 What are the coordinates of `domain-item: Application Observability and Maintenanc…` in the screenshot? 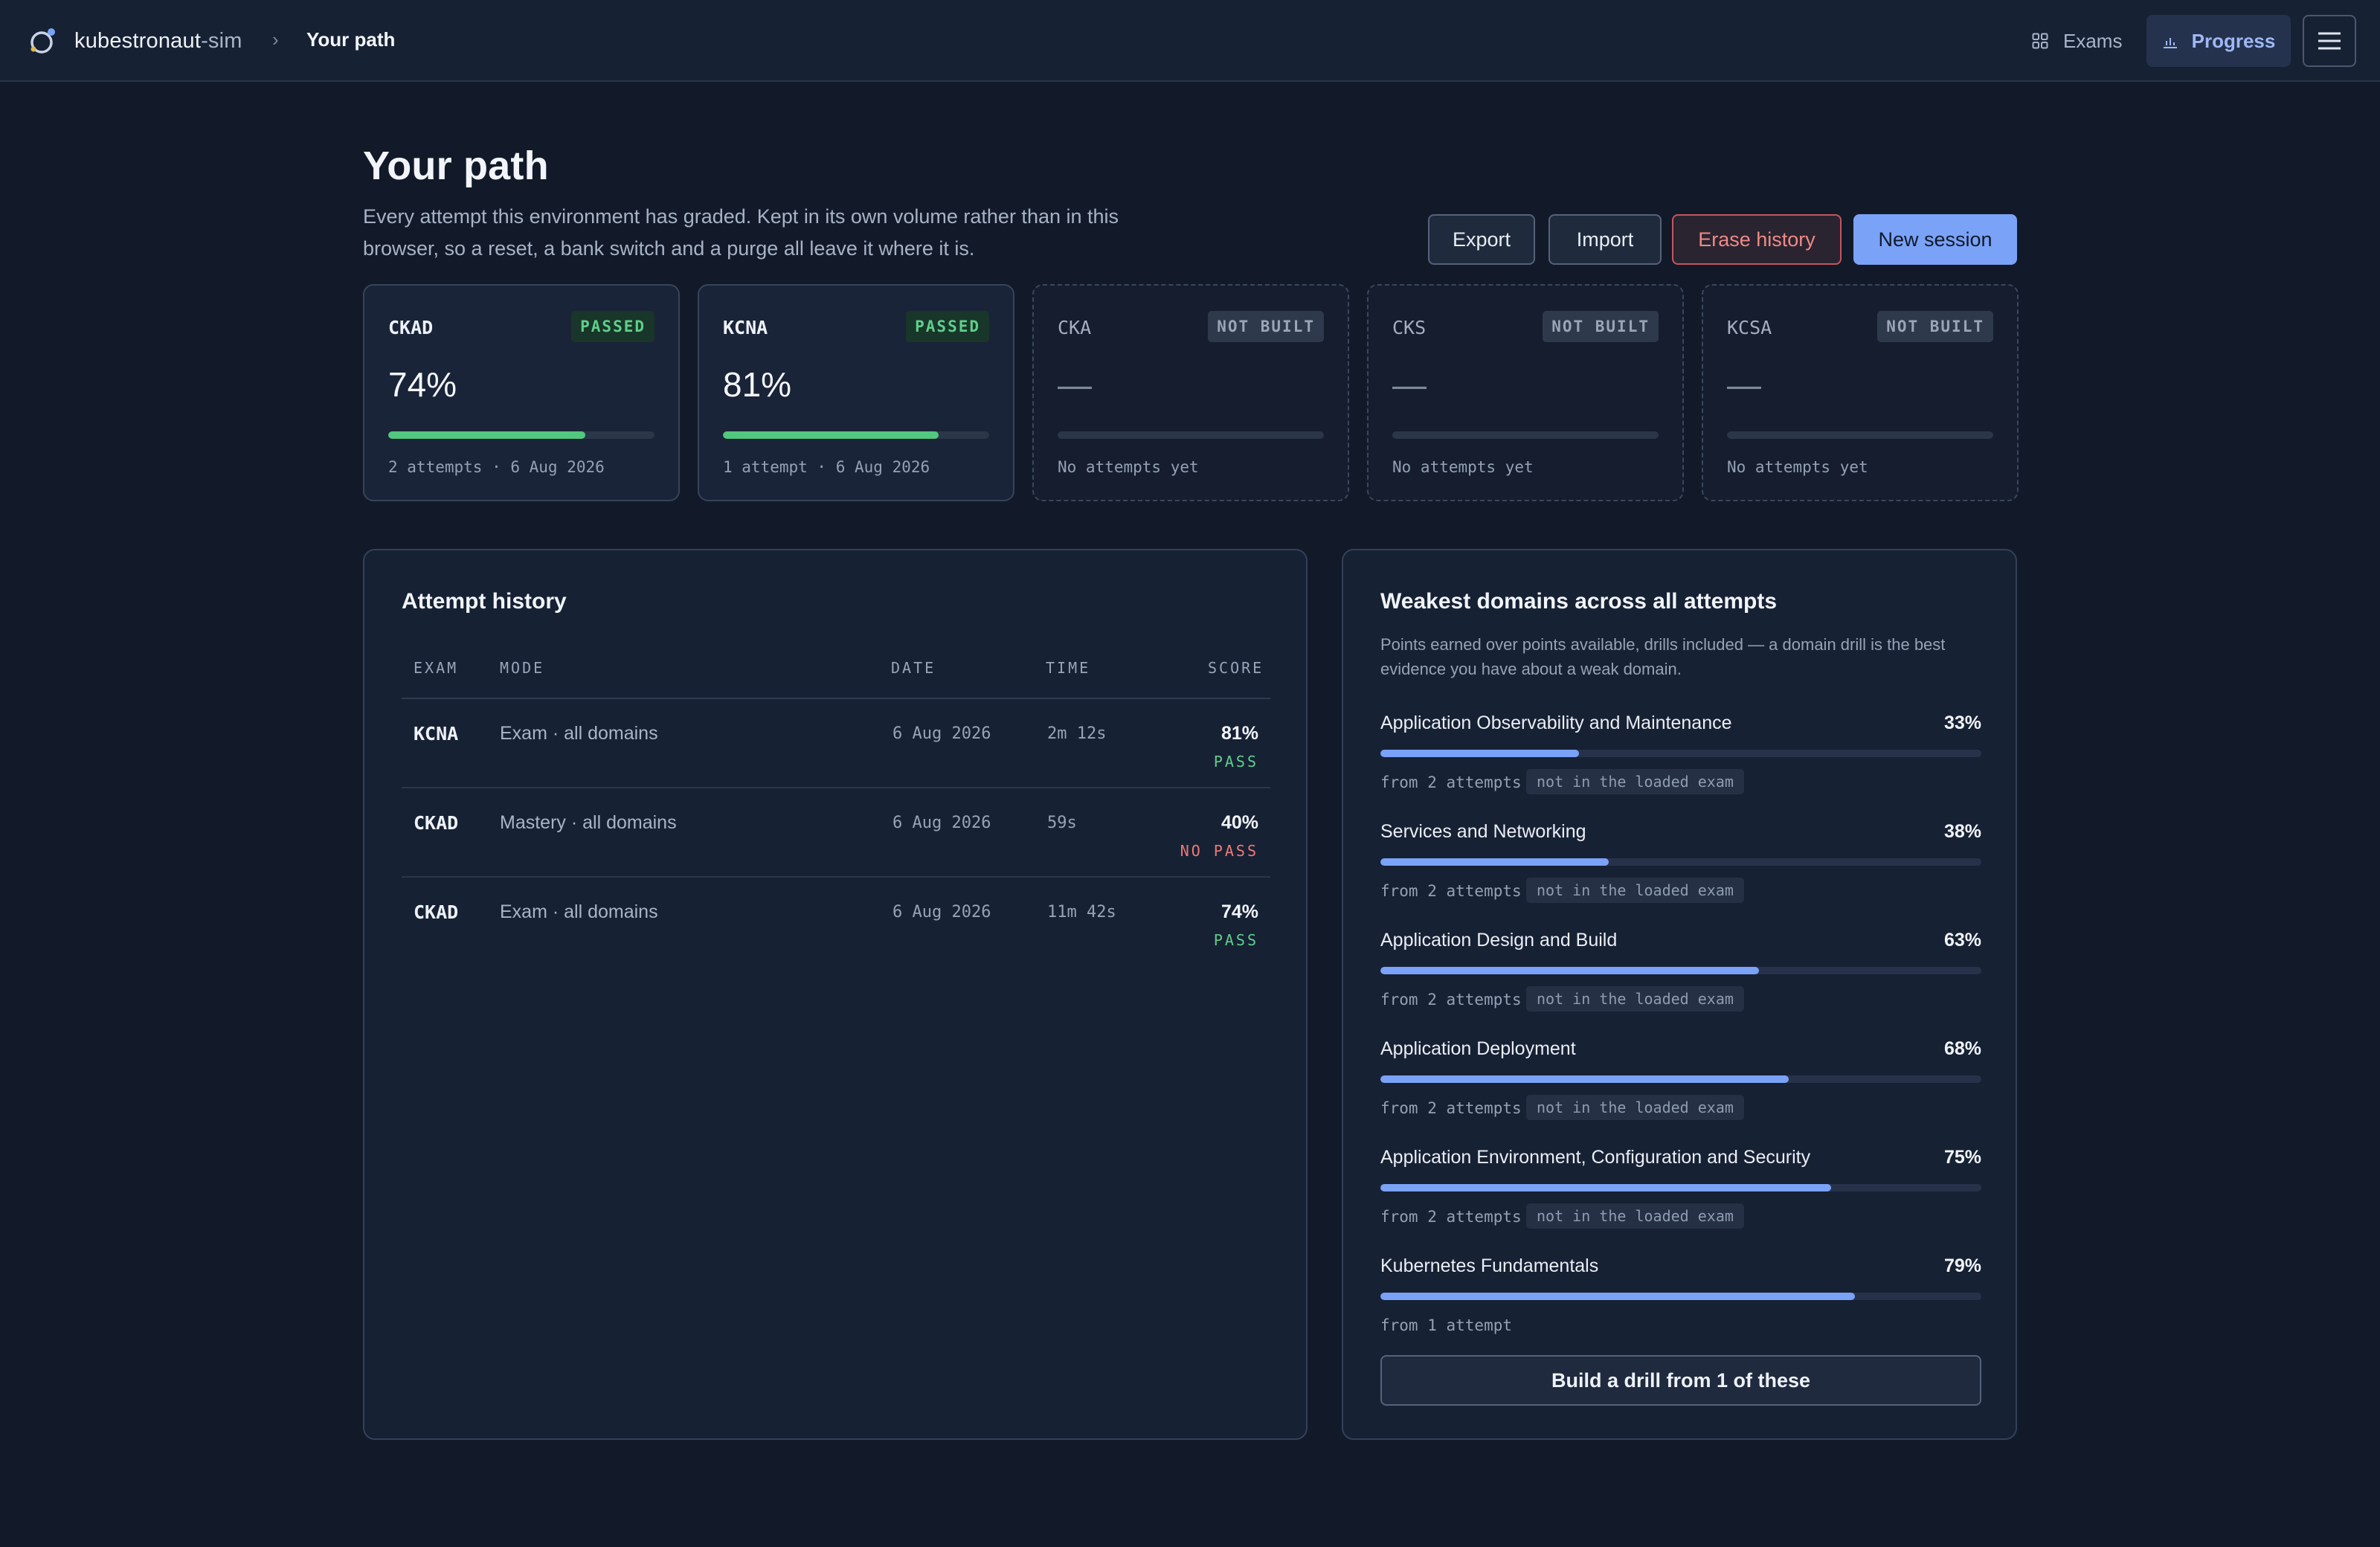 It's located at (1681, 765).